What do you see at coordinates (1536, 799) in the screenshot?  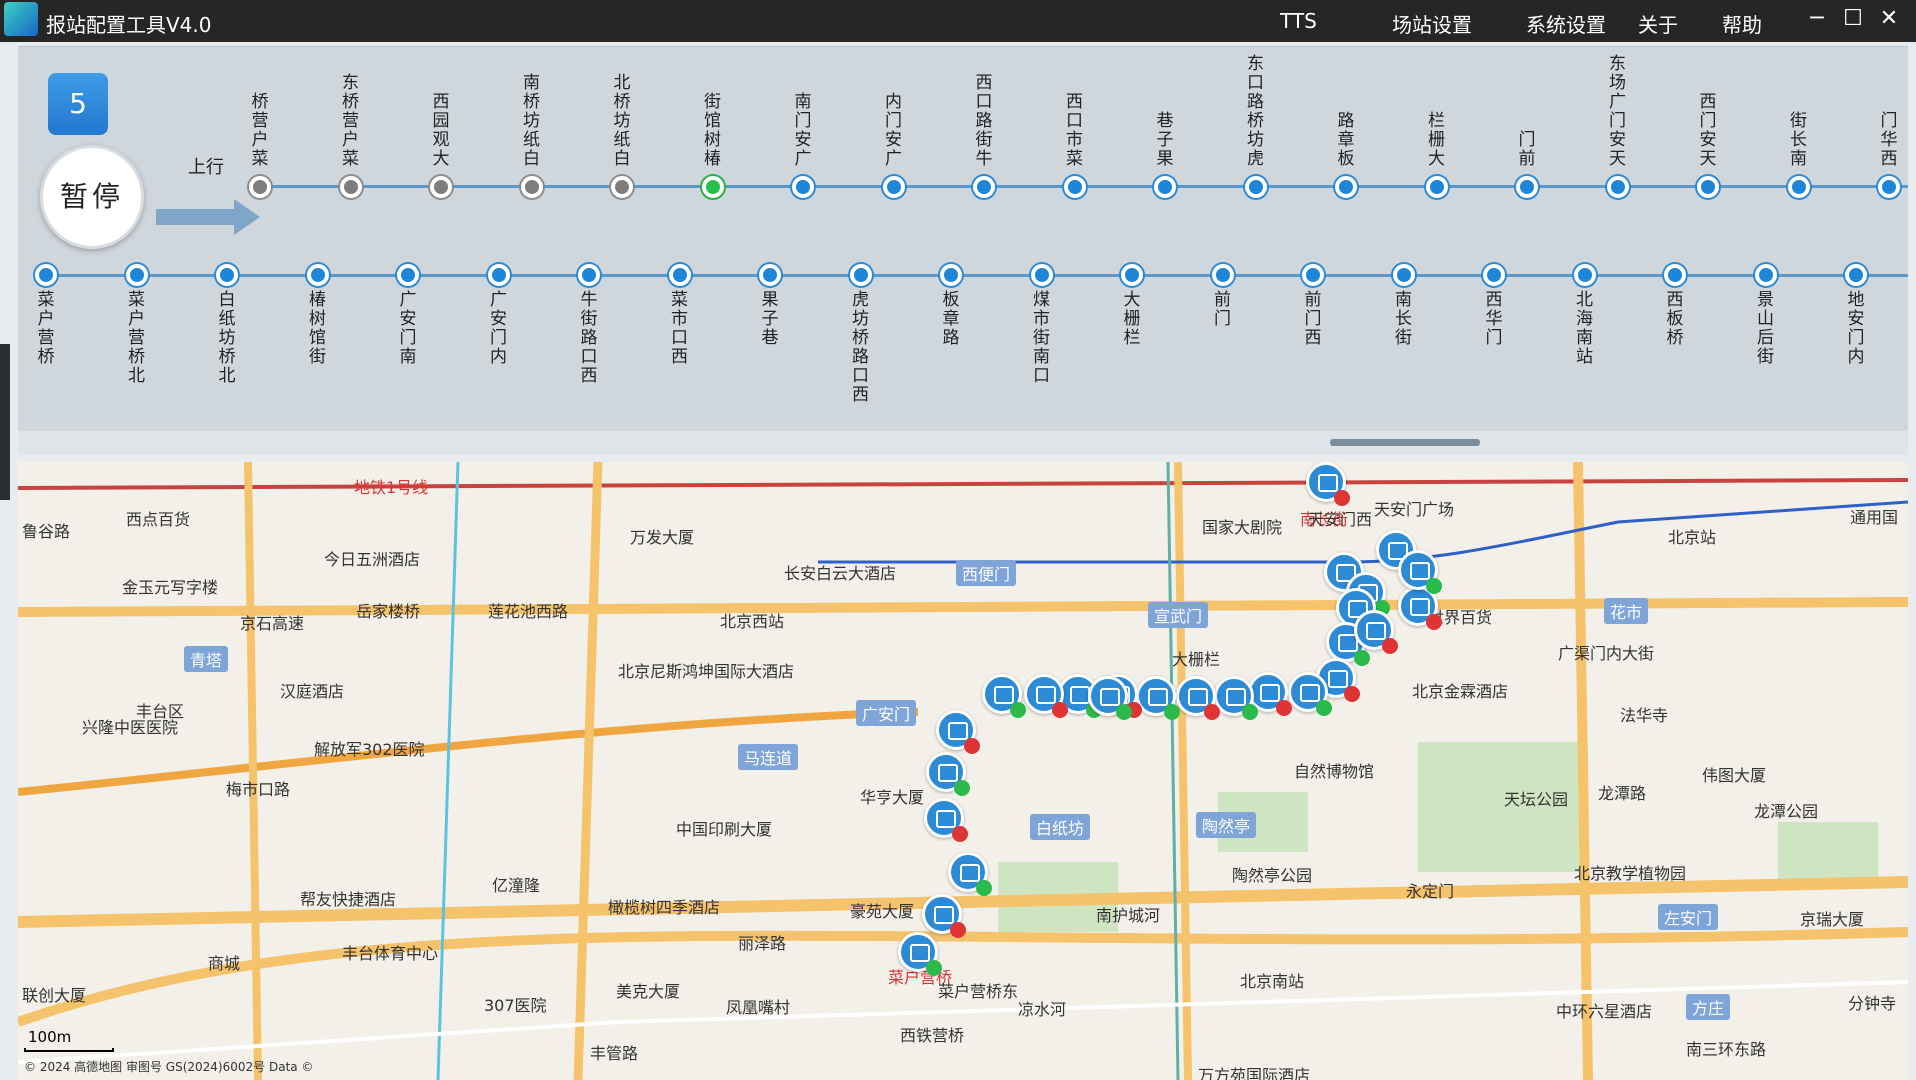 I see `map-label: 天坛公园` at bounding box center [1536, 799].